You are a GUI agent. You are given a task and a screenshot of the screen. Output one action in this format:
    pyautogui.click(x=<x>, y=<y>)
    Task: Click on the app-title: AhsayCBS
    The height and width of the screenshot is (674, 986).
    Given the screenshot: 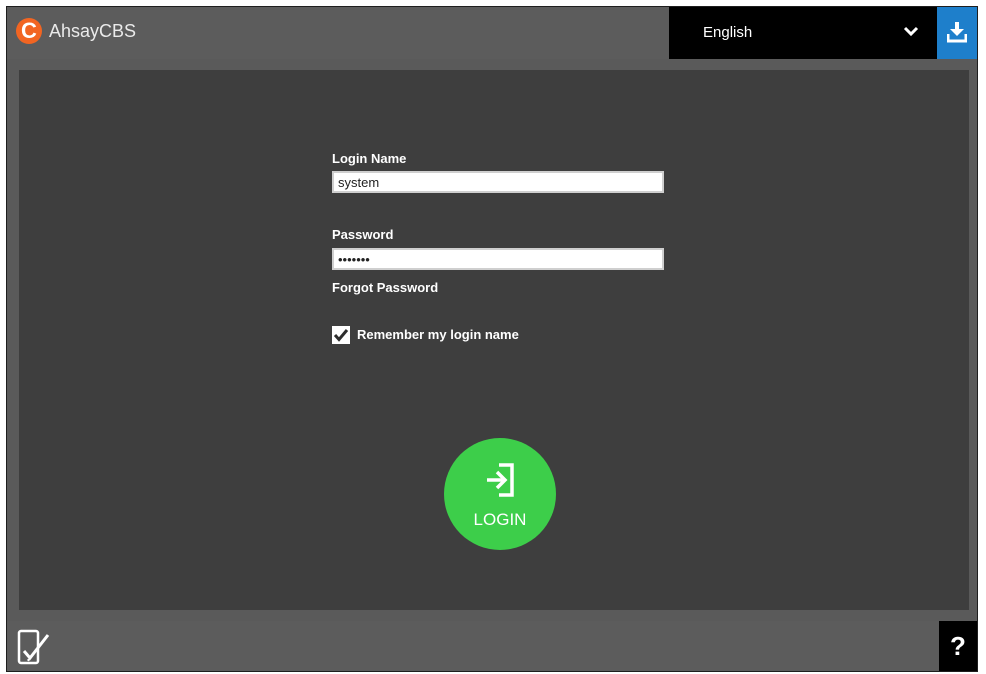 What is the action you would take?
    pyautogui.click(x=93, y=31)
    